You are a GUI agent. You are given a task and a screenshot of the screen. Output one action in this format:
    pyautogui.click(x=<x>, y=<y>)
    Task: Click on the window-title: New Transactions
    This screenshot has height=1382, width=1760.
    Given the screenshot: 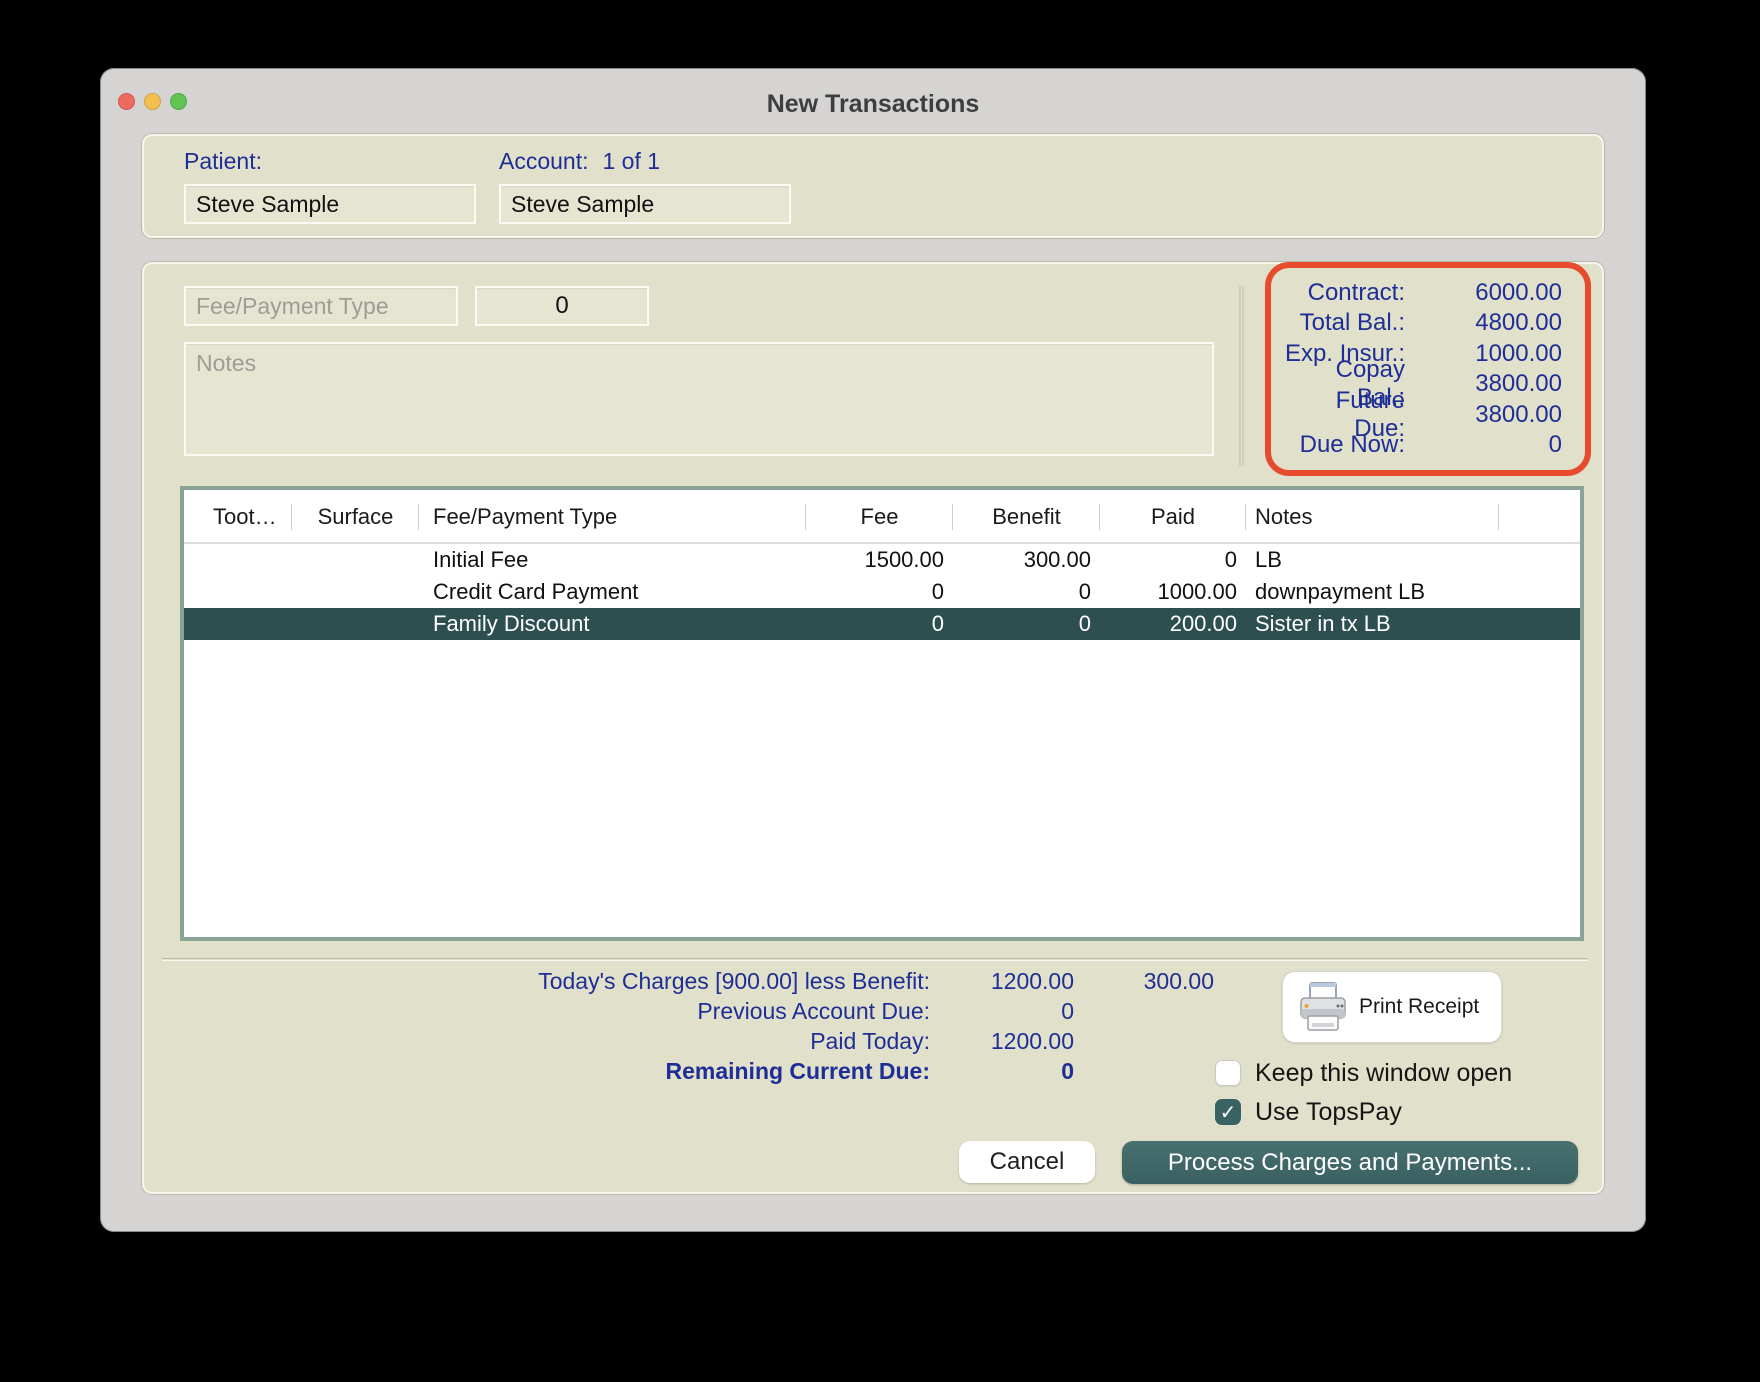 What is the action you would take?
    pyautogui.click(x=873, y=104)
    